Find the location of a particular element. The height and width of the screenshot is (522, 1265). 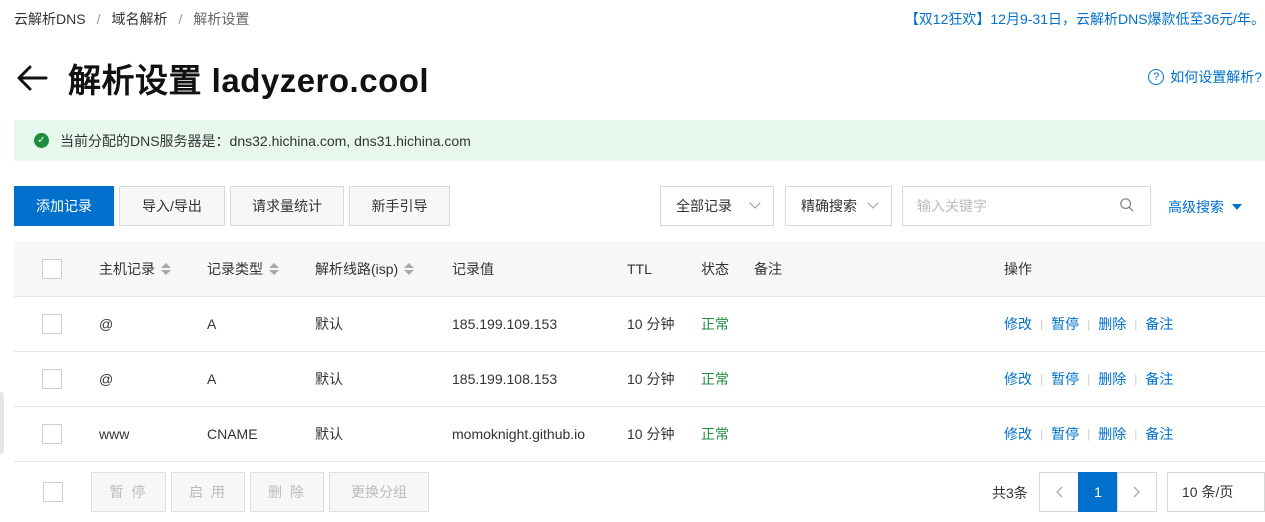

column-status: 状态 is located at coordinates (715, 268).